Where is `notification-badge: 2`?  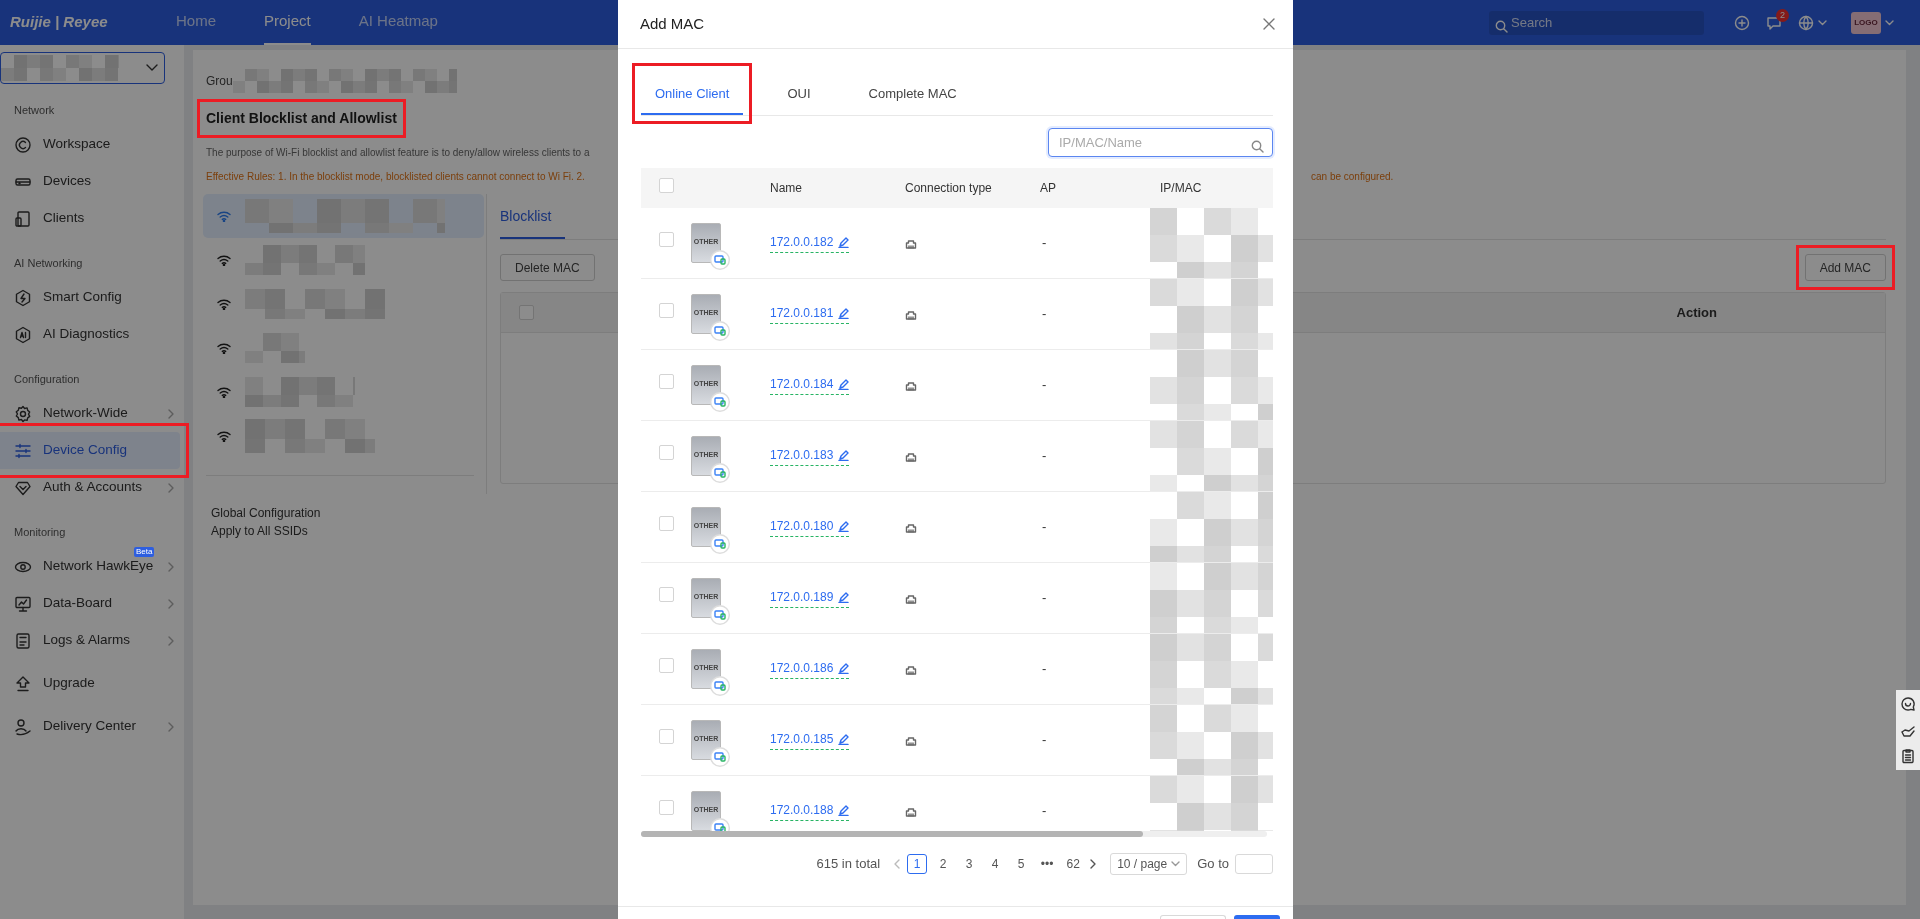
notification-badge: 2 is located at coordinates (1782, 15).